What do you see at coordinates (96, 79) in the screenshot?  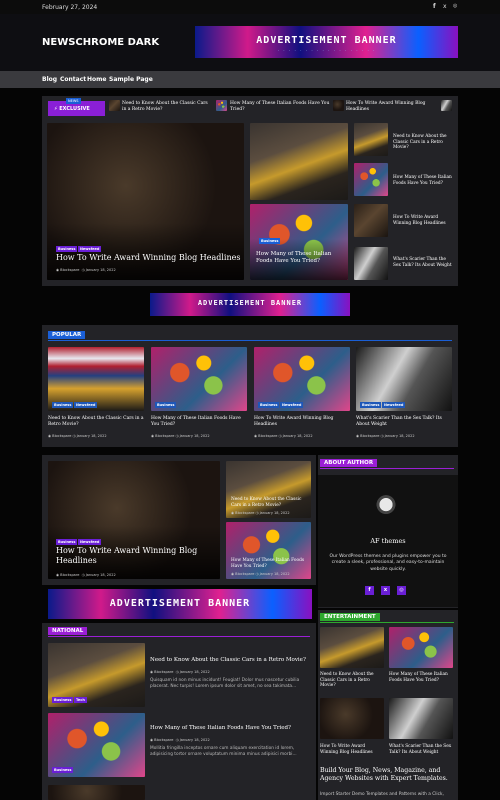 I see `nav-home: Home` at bounding box center [96, 79].